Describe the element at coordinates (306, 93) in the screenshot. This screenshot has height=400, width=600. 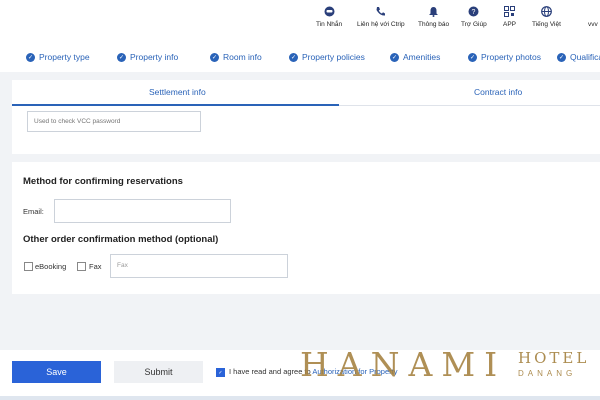
I see `info-tabs: Settlement info Contract info` at that location.